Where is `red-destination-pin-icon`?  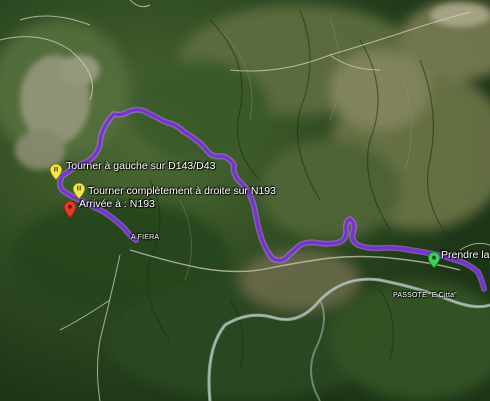
red-destination-pin-icon is located at coordinates (70, 209).